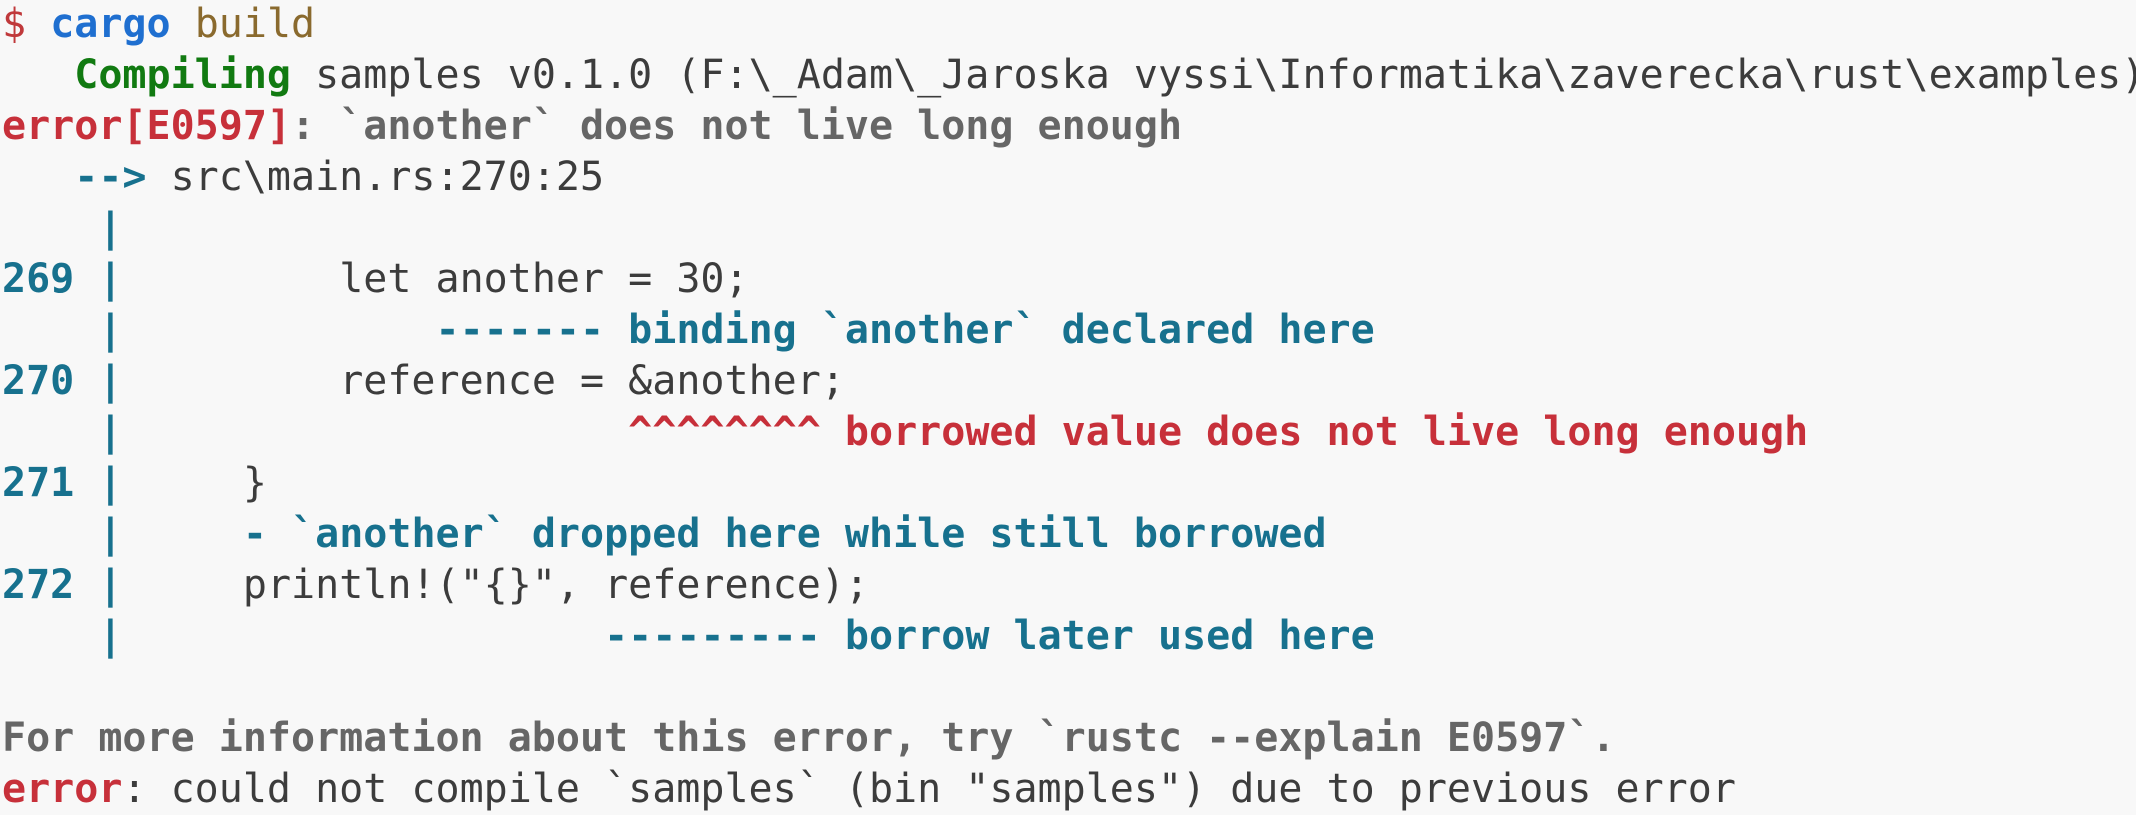 The width and height of the screenshot is (2136, 815). Describe the element at coordinates (736, 126) in the screenshot. I see `error-message: : `another` does not live long enough` at that location.